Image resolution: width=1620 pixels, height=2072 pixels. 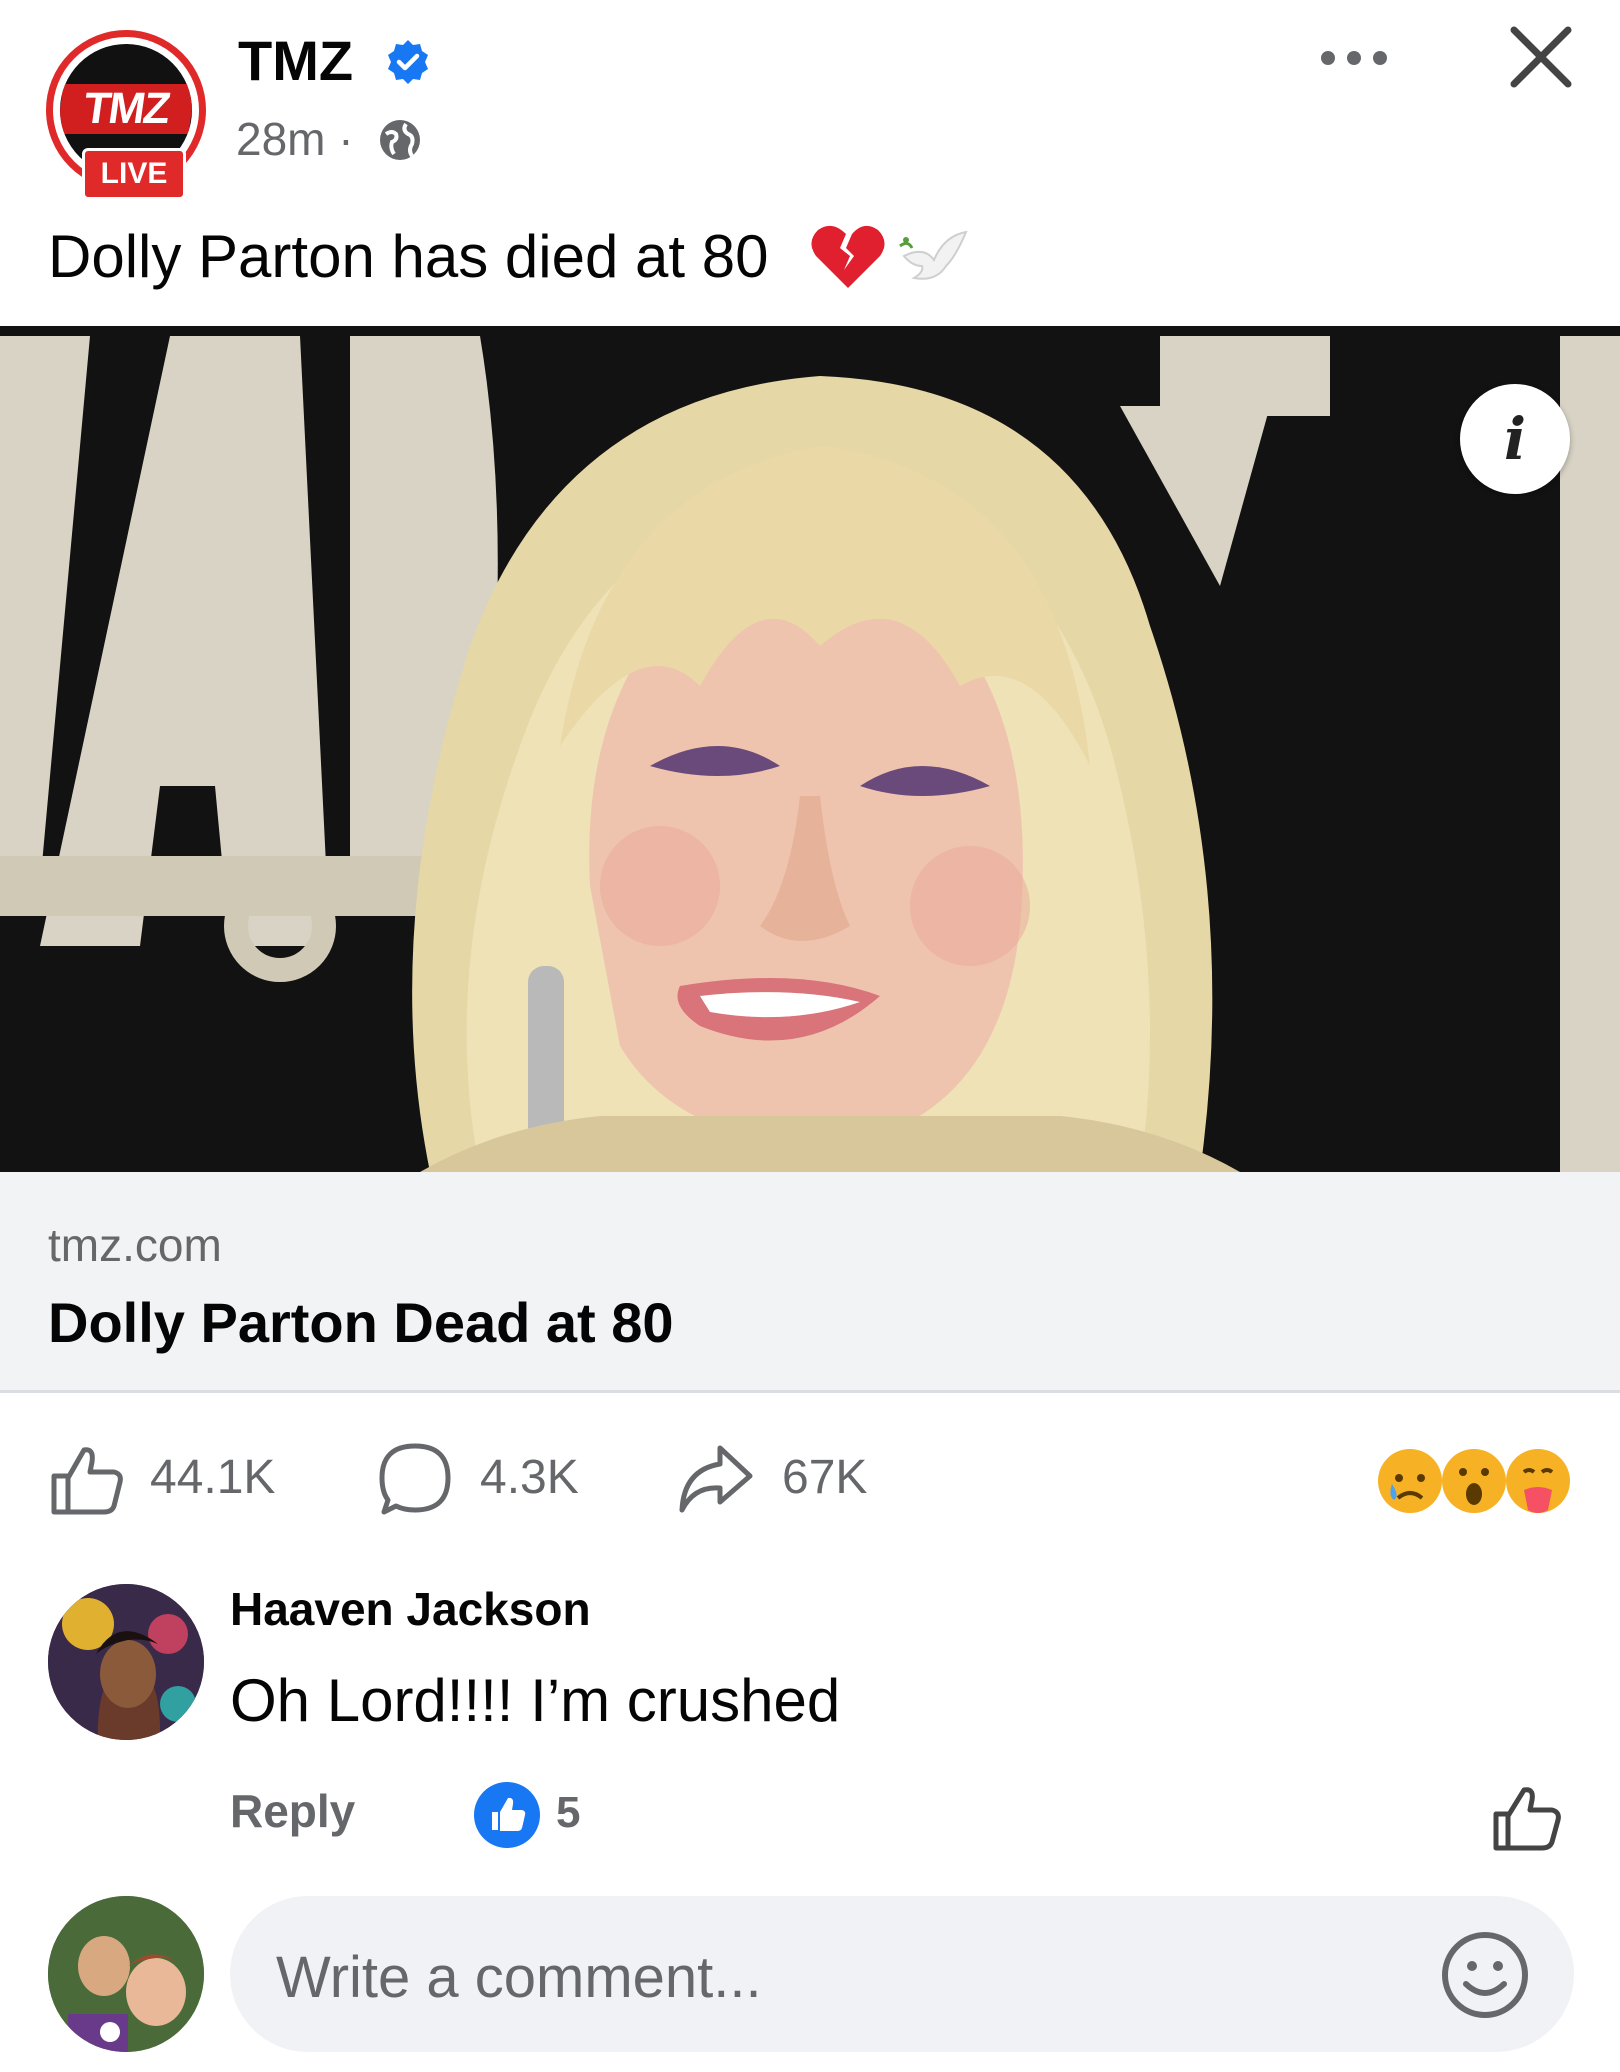 I want to click on wow-face-icon, so click(x=1474, y=1481).